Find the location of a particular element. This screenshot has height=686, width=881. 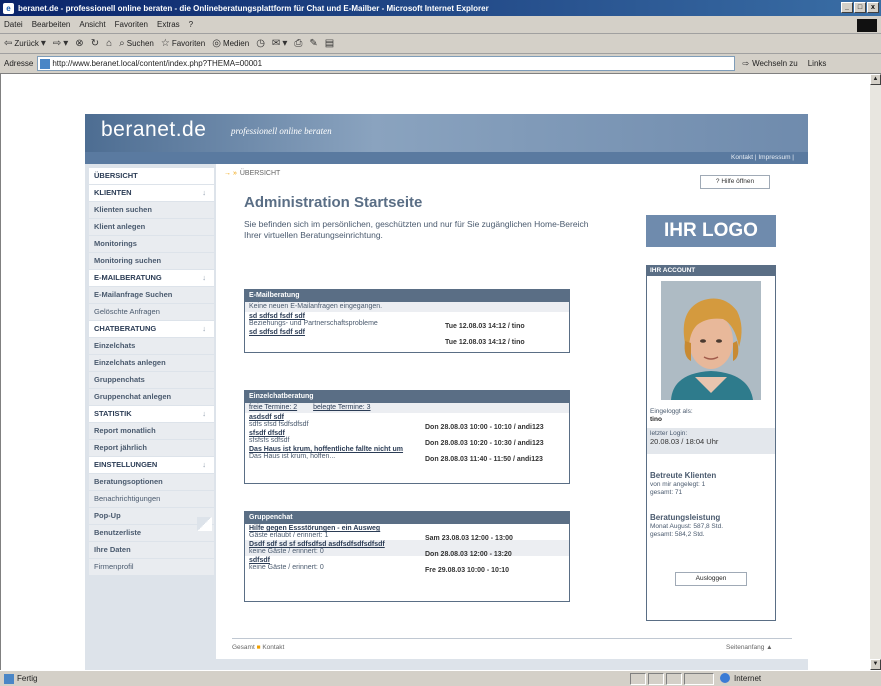

search-button: ⌕ Suchen is located at coordinates (136, 43).